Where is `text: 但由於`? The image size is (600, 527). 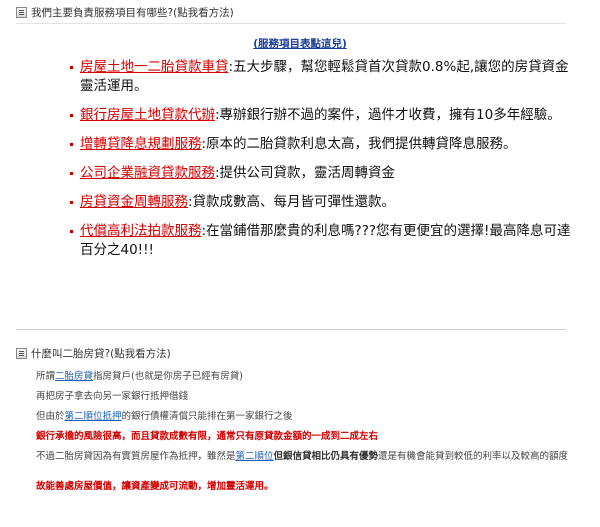
text: 但由於 is located at coordinates (50, 416).